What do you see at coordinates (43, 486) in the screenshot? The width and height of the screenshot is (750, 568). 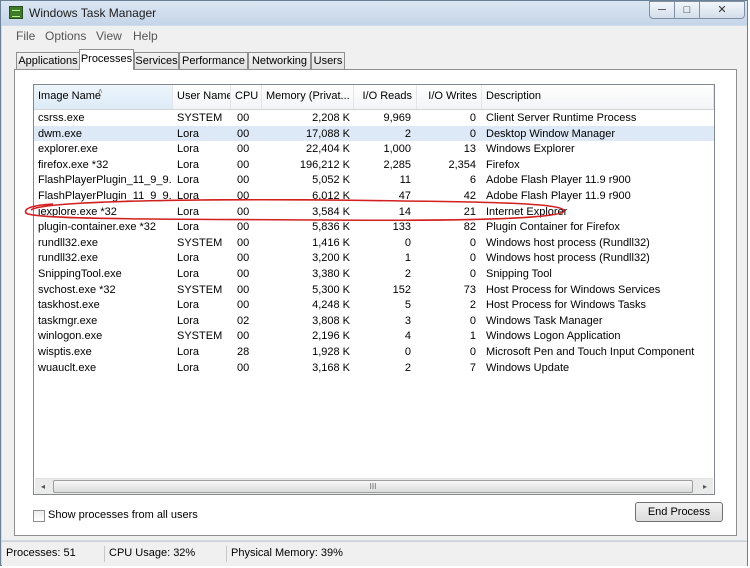 I see `scroll-left-icon: ◂` at bounding box center [43, 486].